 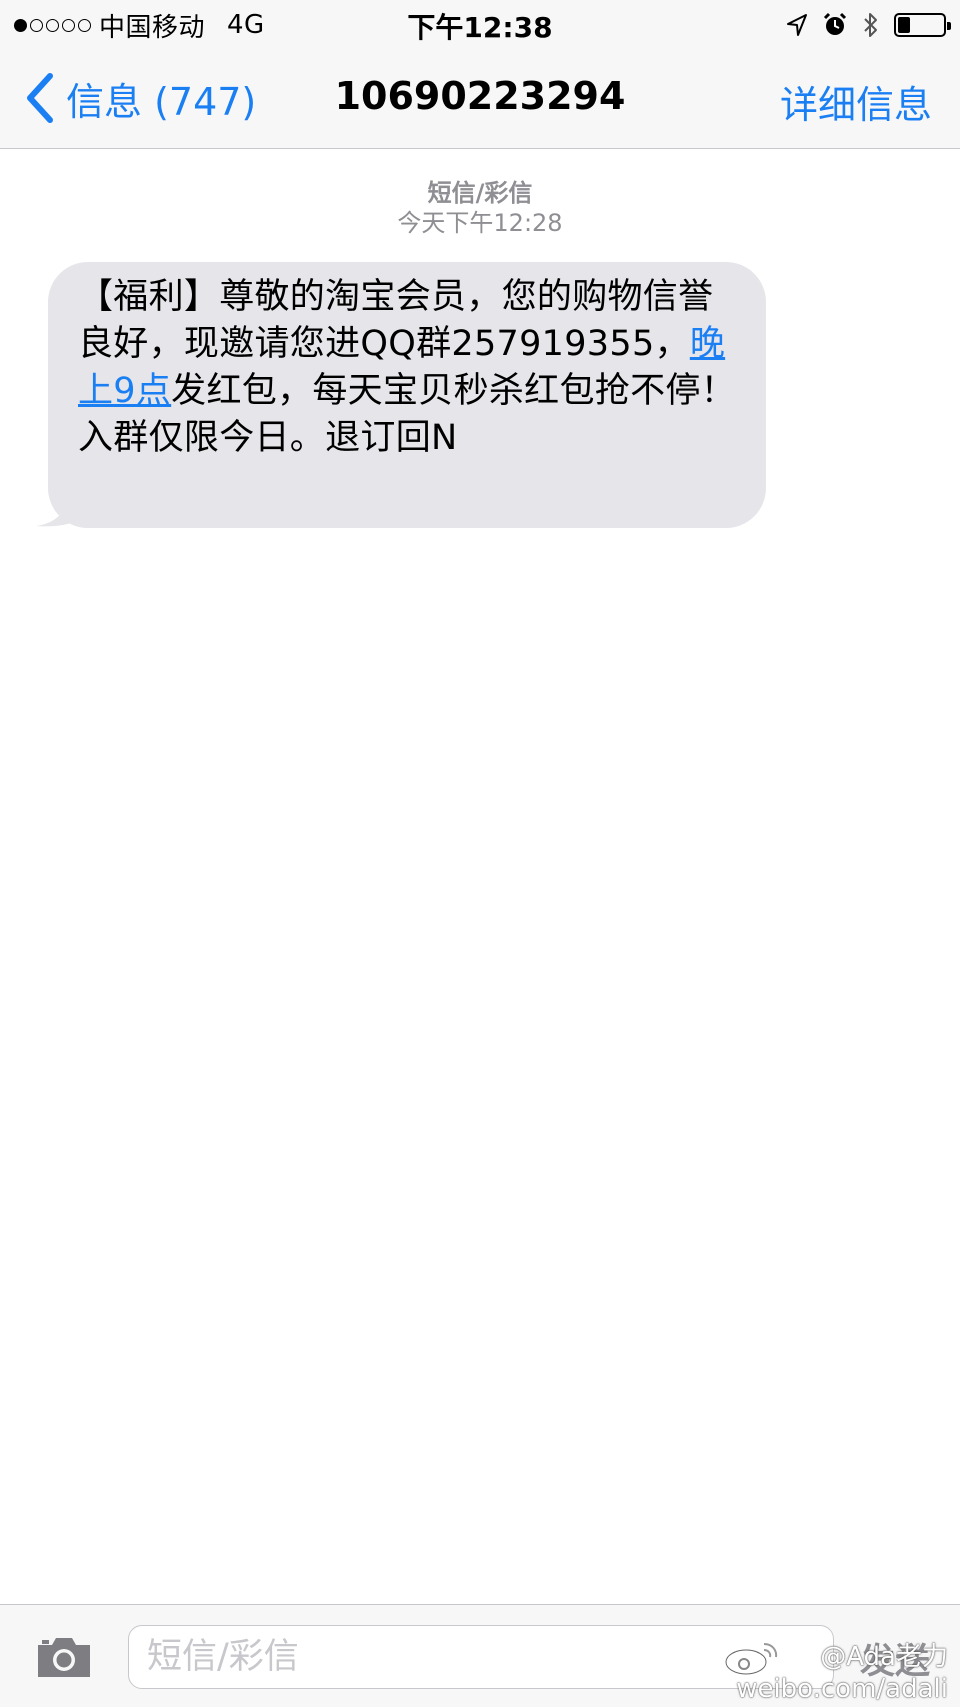 I want to click on watermark-url: weibo.com/adali, so click(x=842, y=1689).